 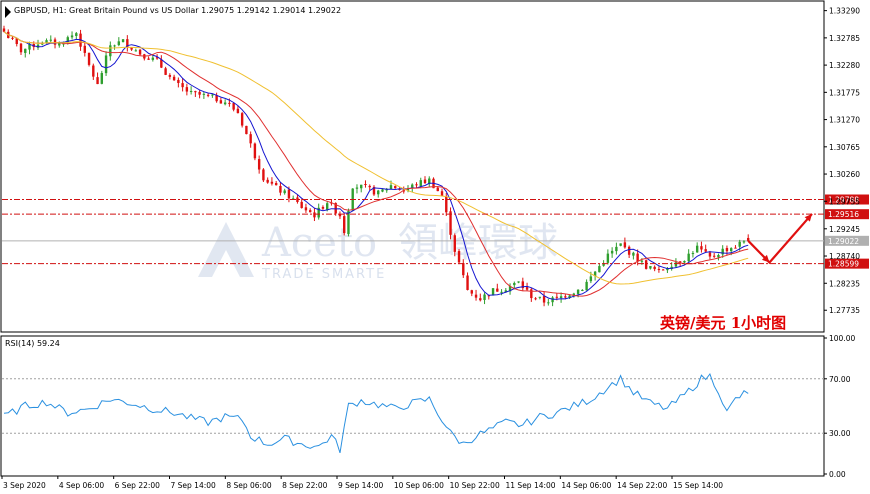 I want to click on level-label: 1.29516, so click(x=843, y=214).